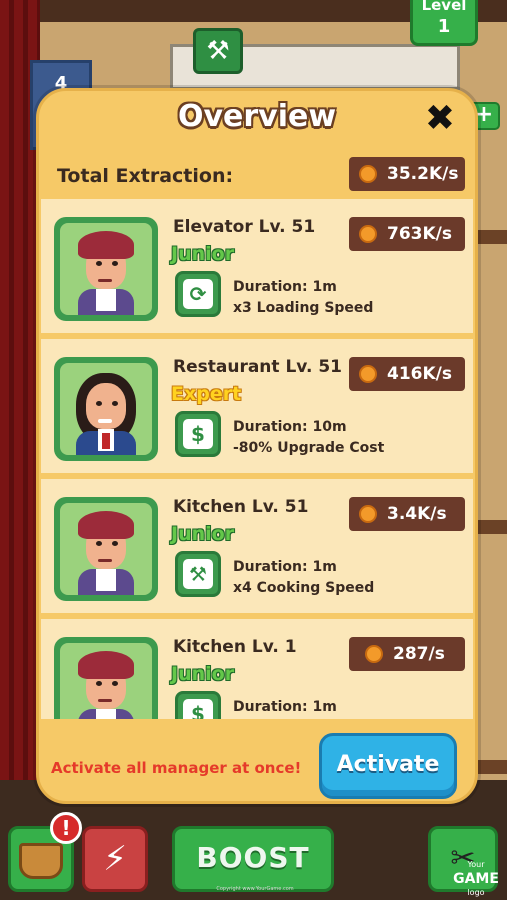 This screenshot has width=507, height=900. Describe the element at coordinates (444, 7) in the screenshot. I see `level-label: Level` at that location.